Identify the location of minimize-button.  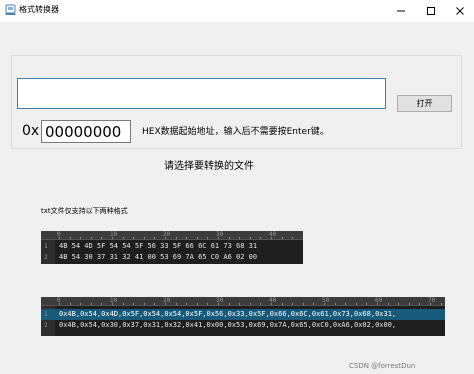
(401, 11).